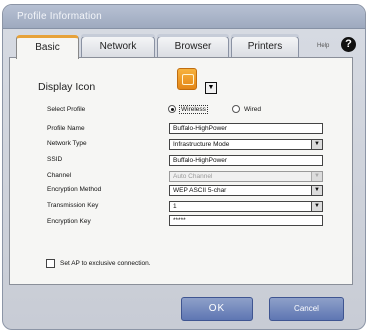 This screenshot has height=332, width=369. I want to click on wireless-radio, so click(172, 109).